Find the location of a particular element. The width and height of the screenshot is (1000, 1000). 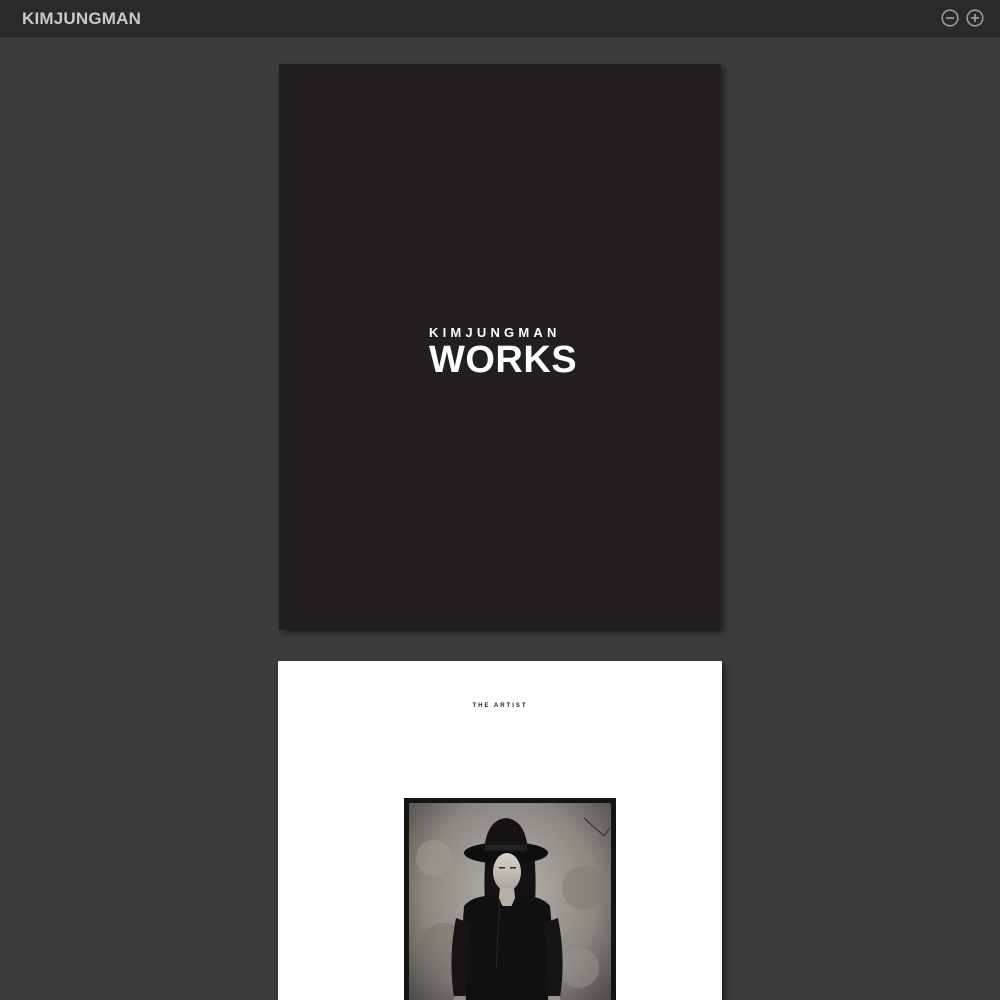

zoom-in-button is located at coordinates (975, 18).